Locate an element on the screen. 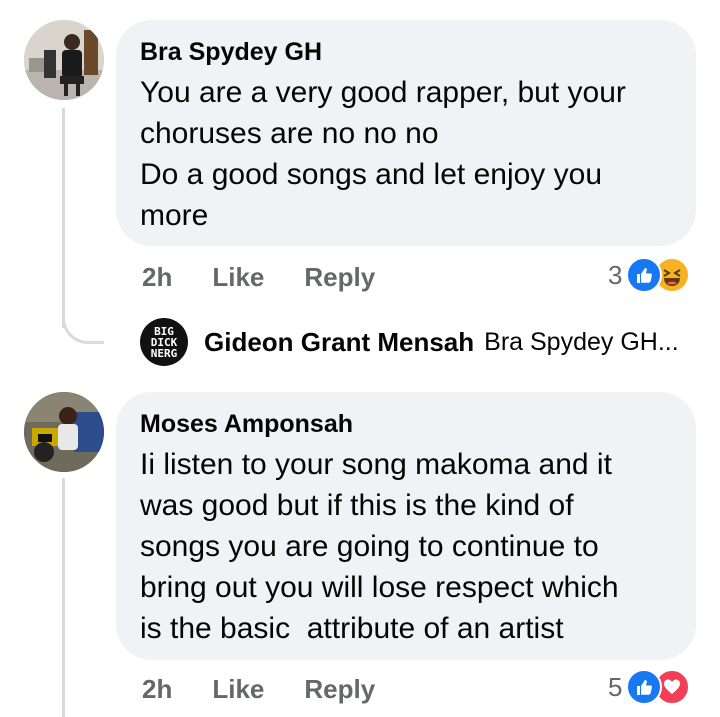  person-at-desk-avatar-icon is located at coordinates (64, 60).